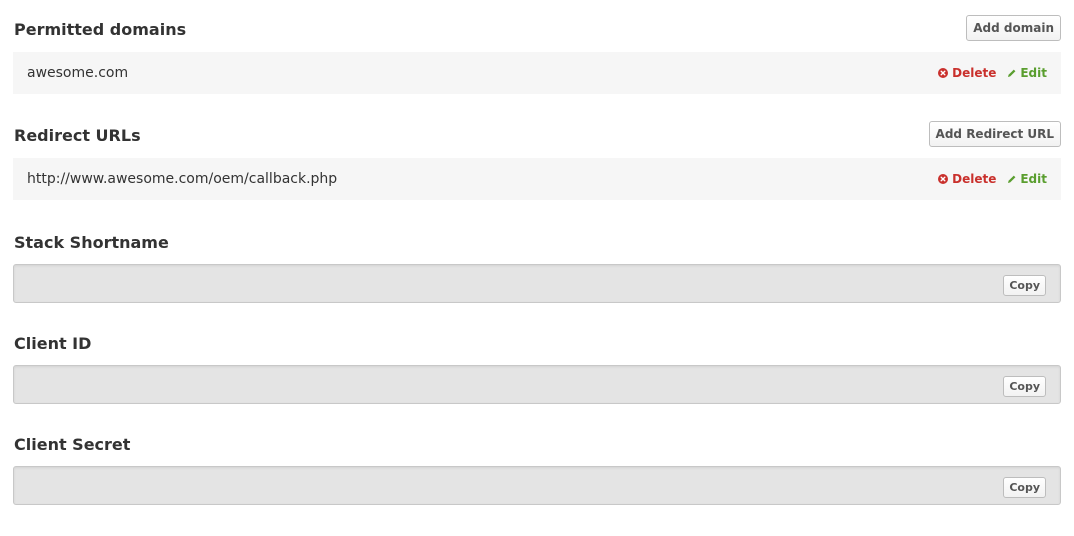 This screenshot has height=536, width=1074. I want to click on delete-redirect-url-button: Delete, so click(967, 179).